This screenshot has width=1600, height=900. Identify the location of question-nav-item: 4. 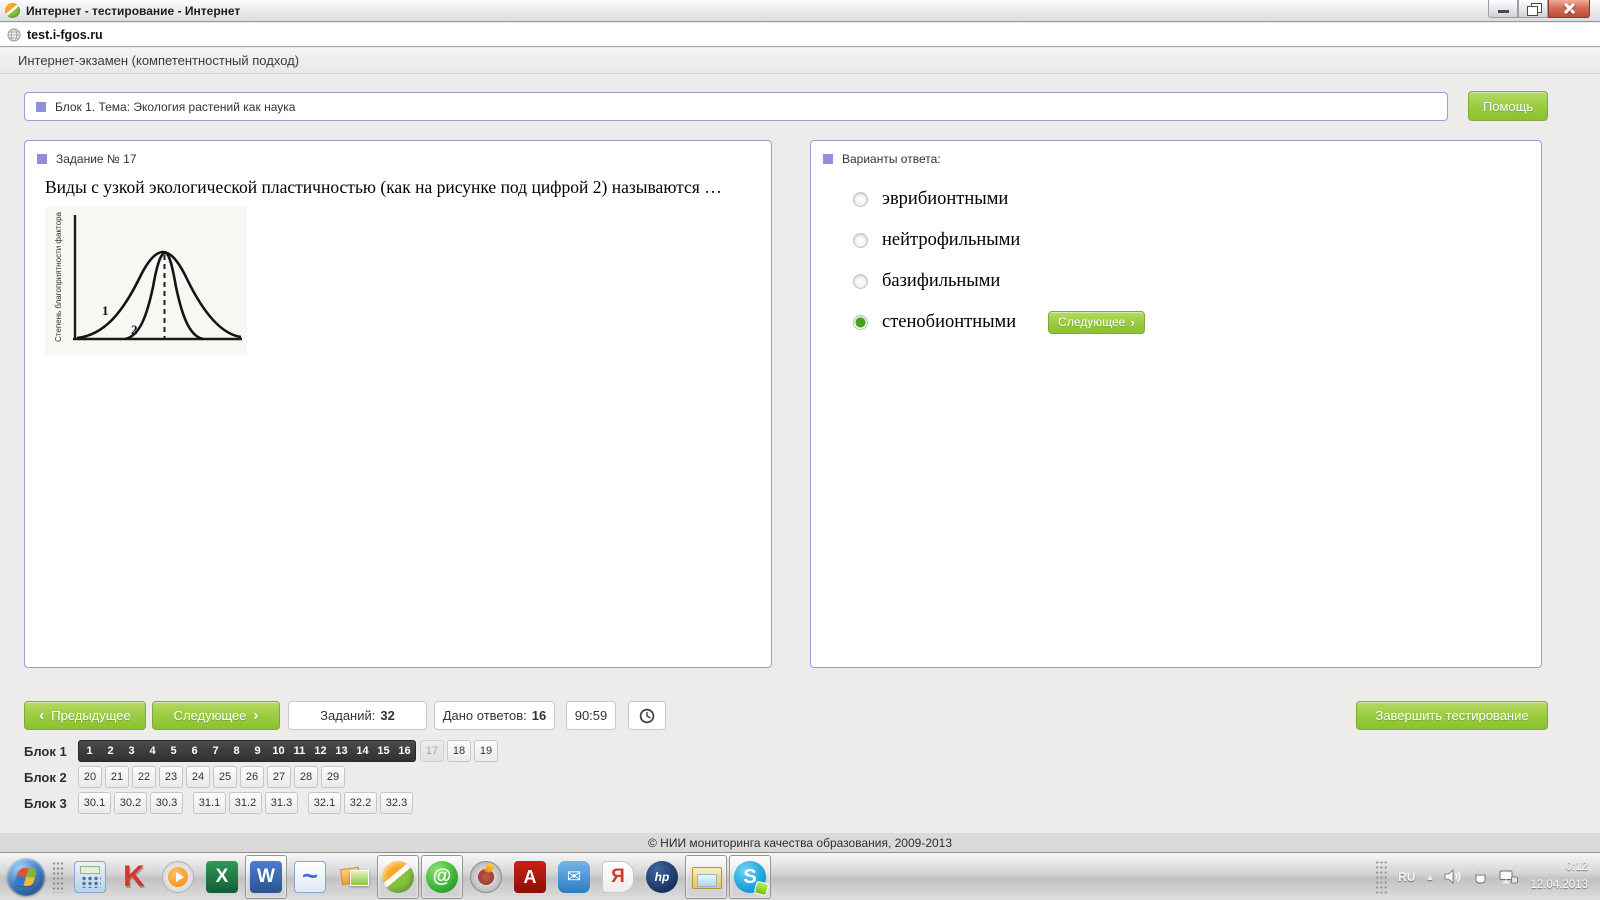
(152, 751).